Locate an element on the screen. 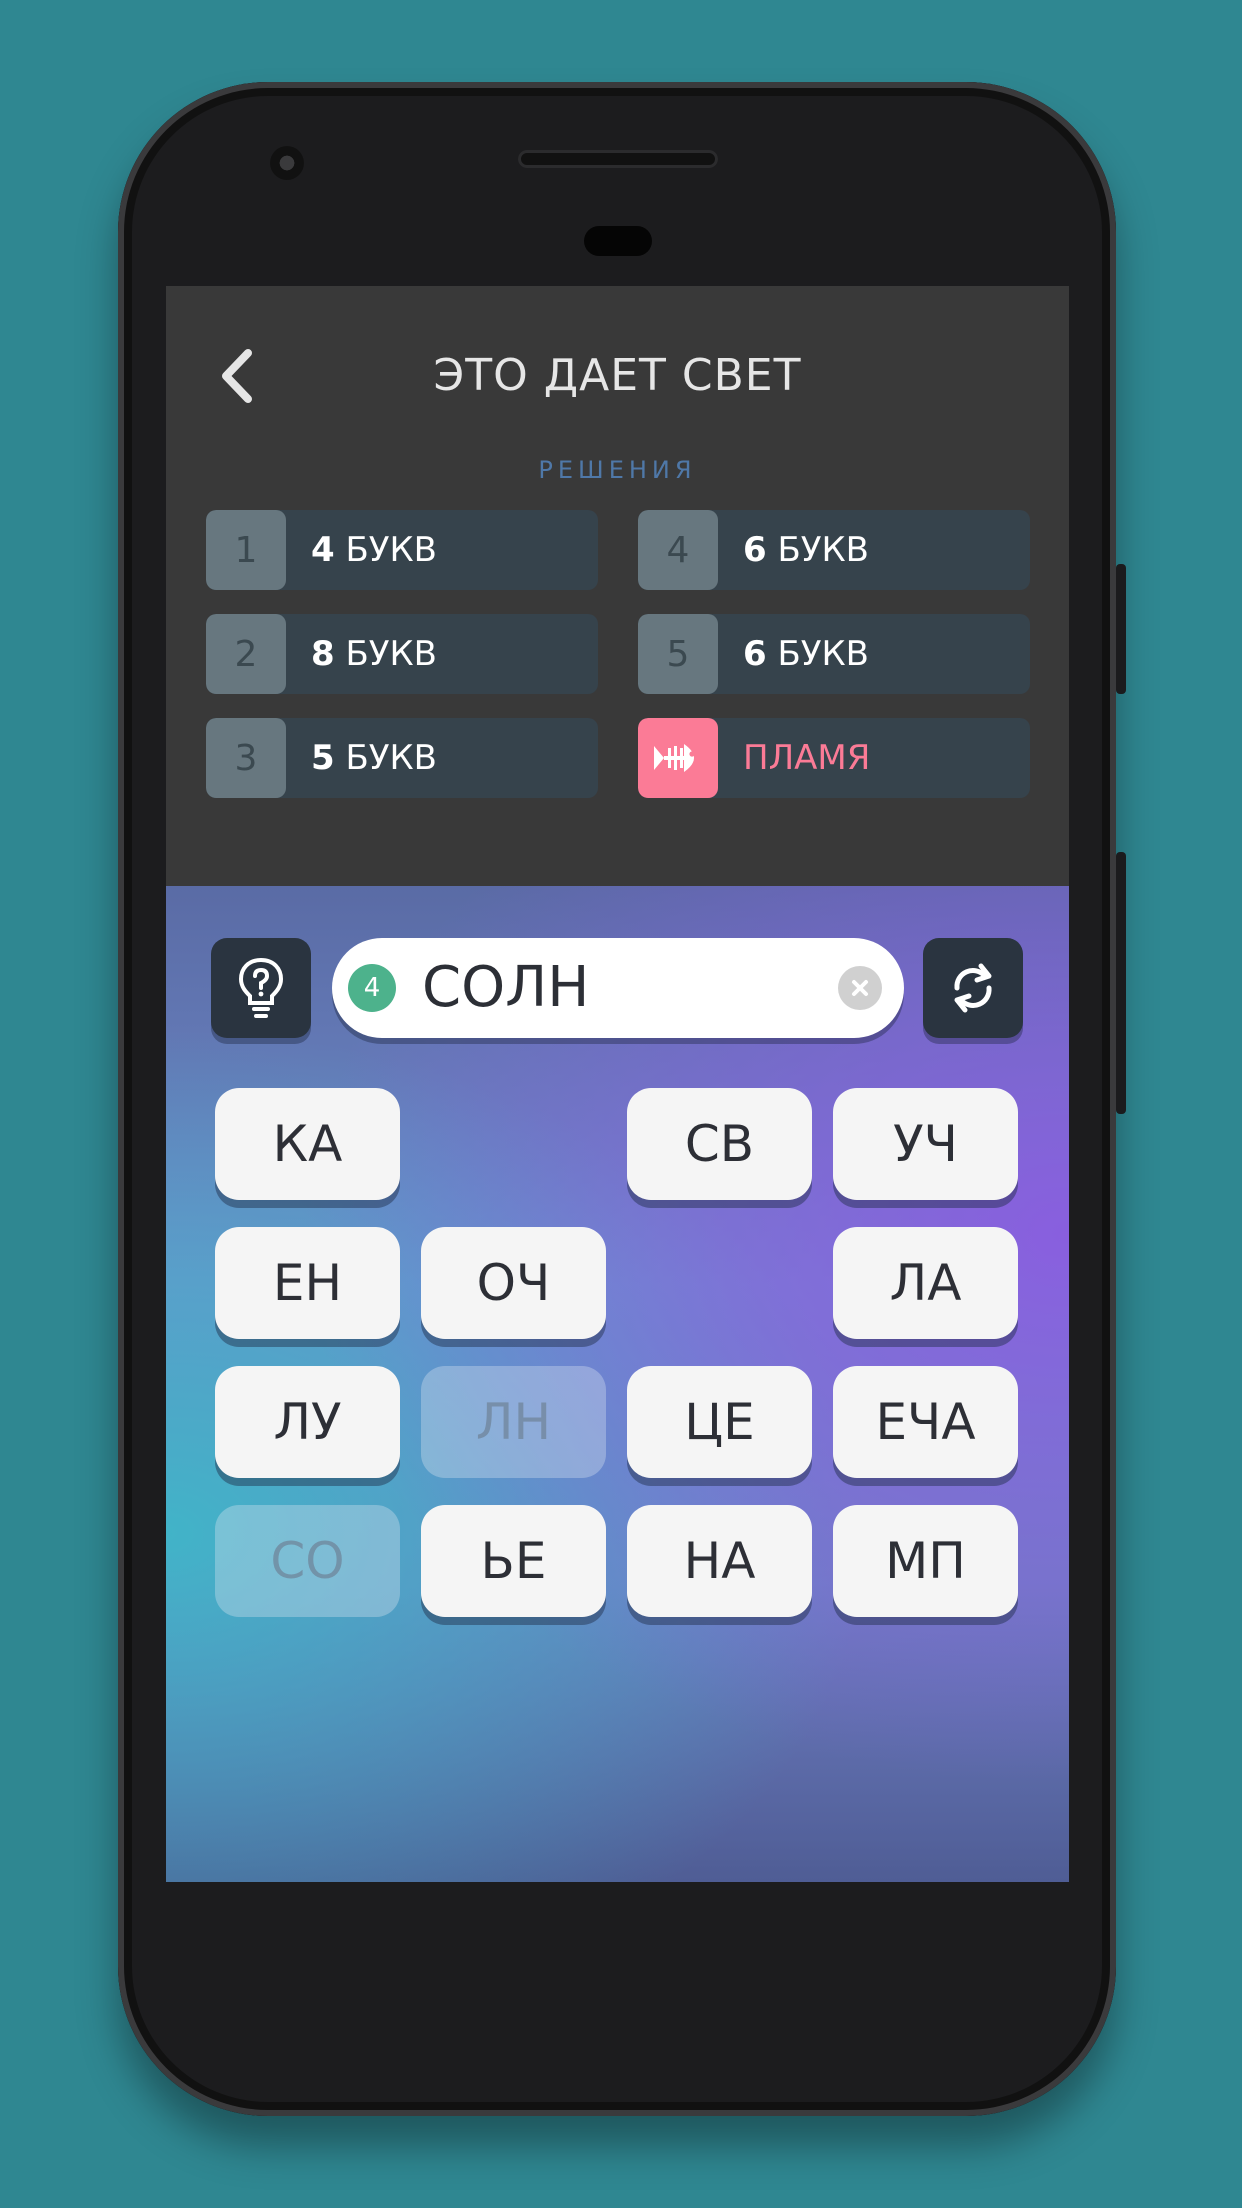 The image size is (1242, 2208). letter-tile: ЬЕ is located at coordinates (513, 1561).